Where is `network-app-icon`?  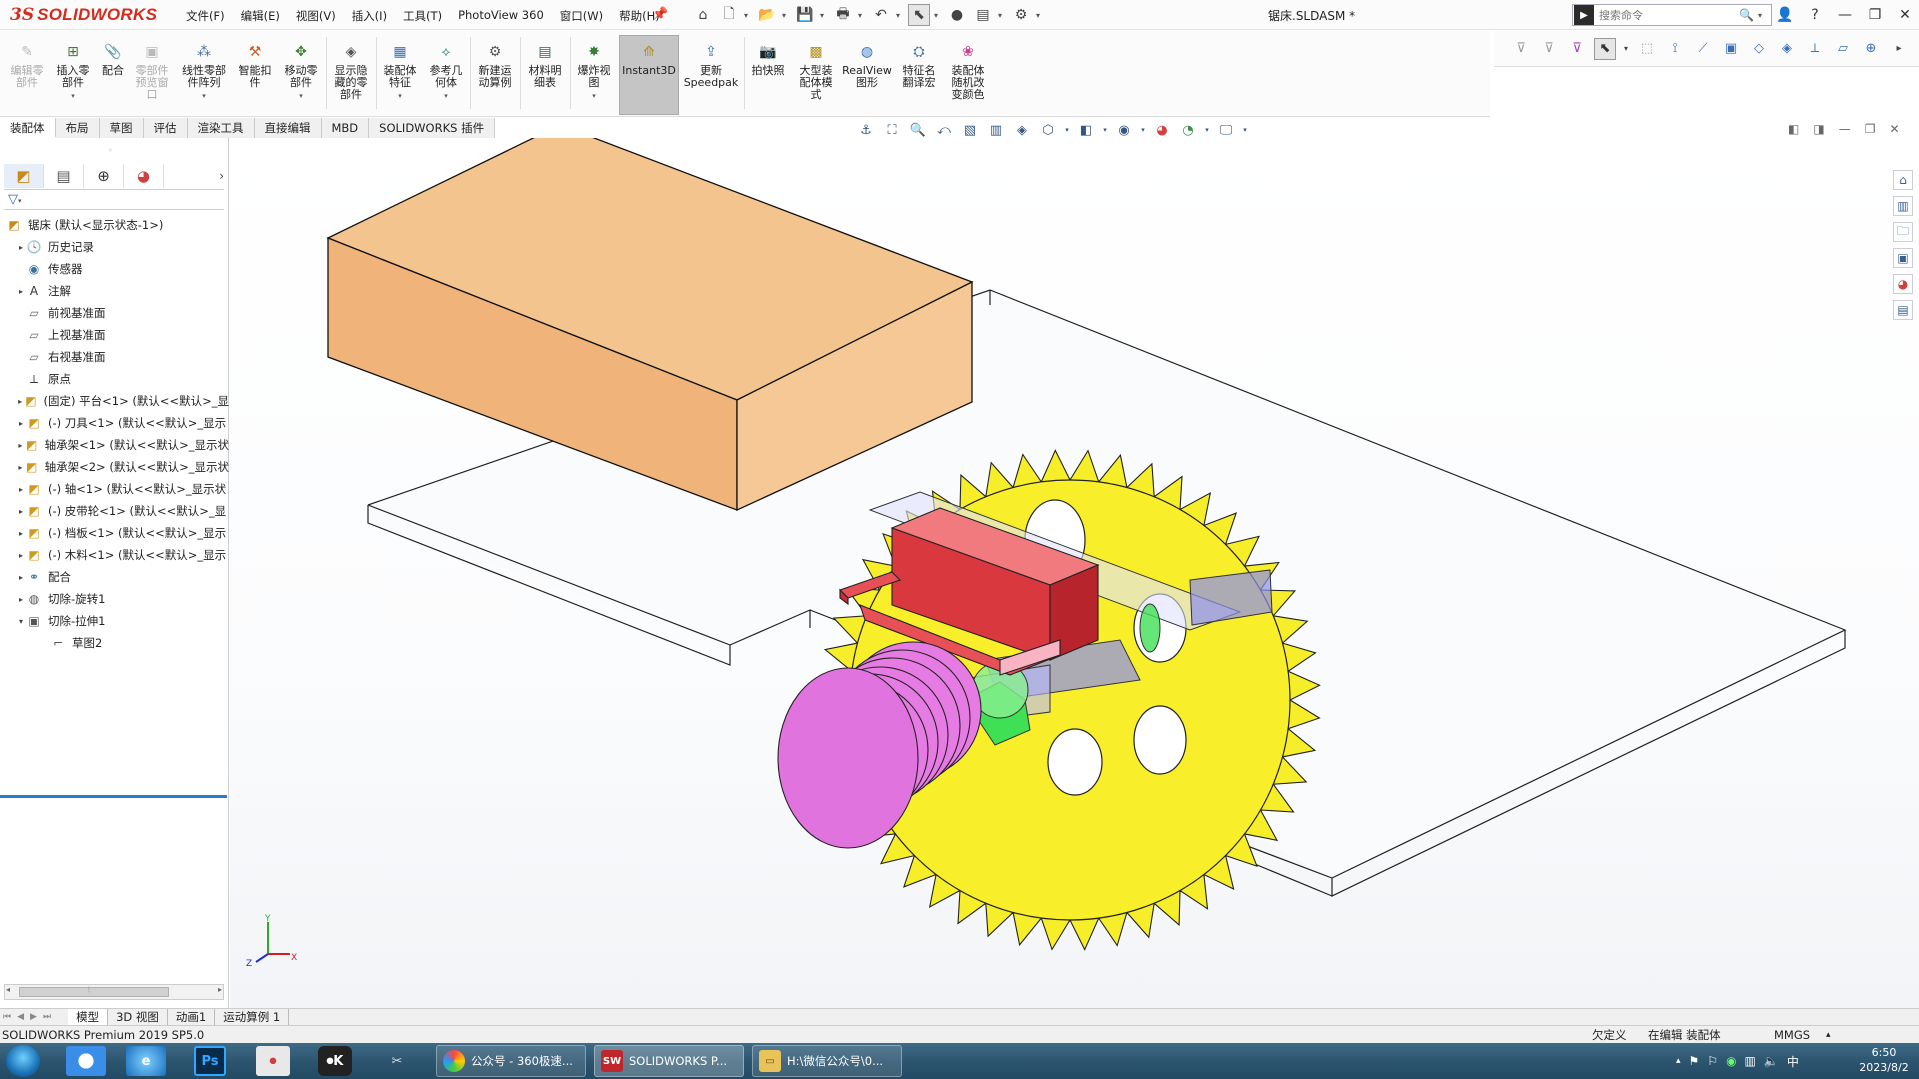
network-app-icon is located at coordinates (86, 1061).